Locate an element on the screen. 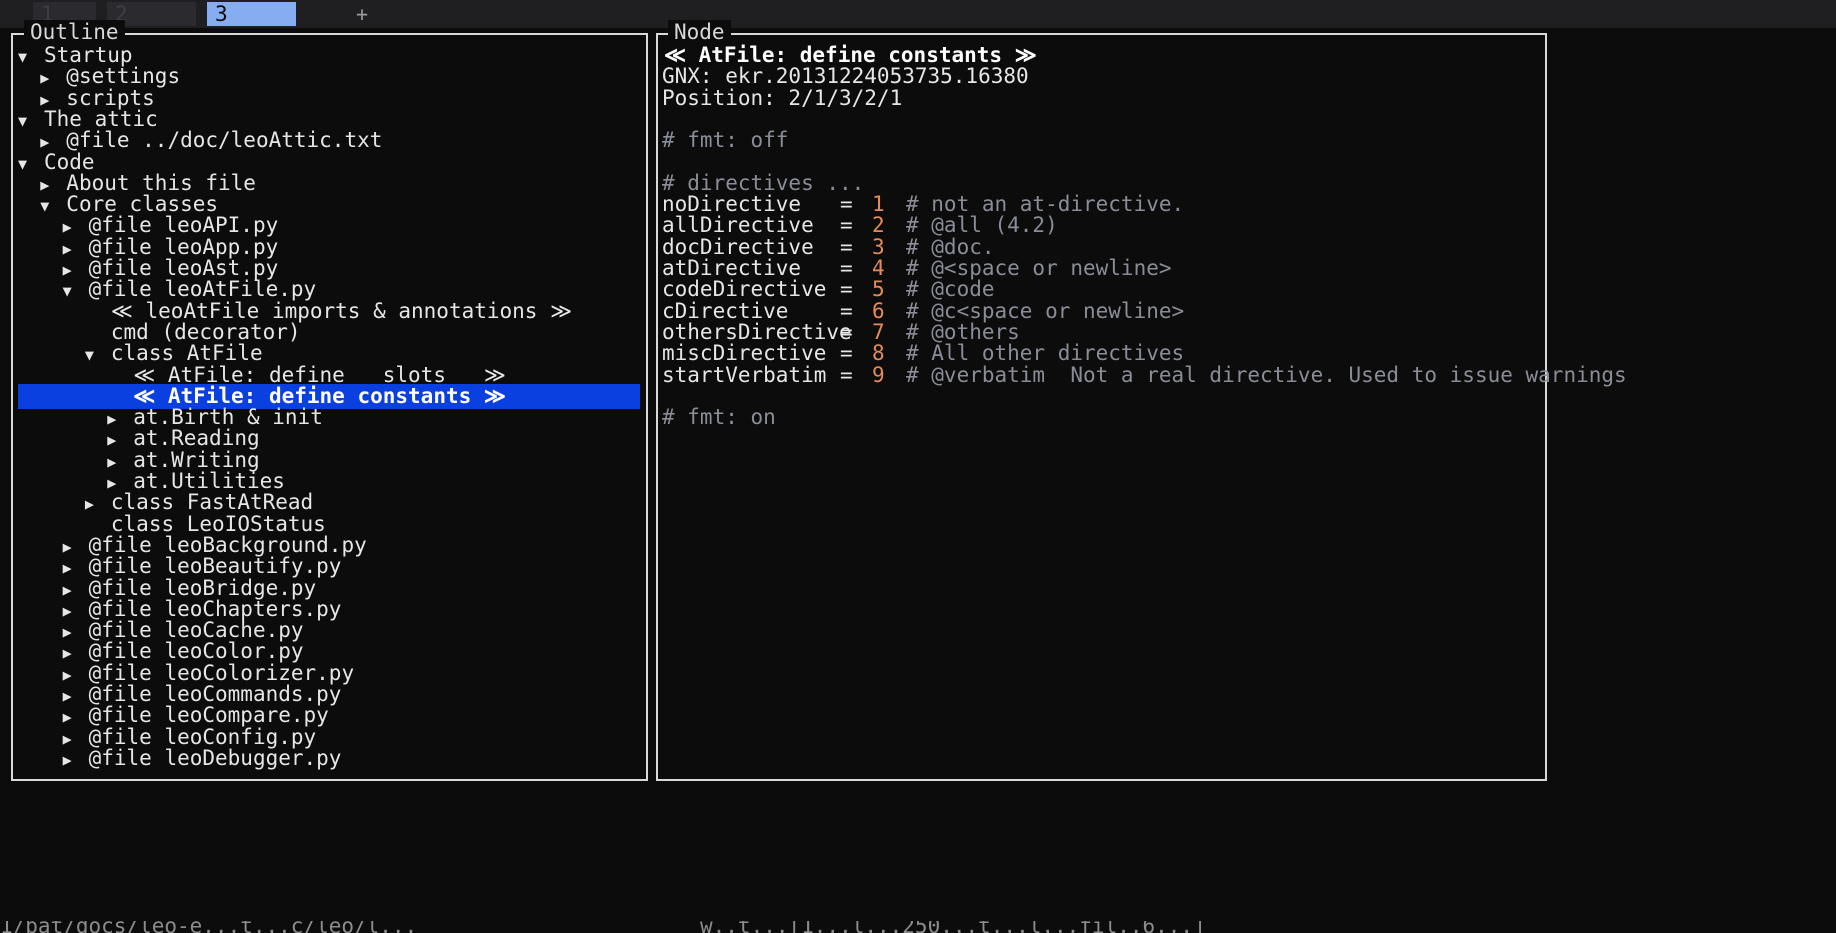 This screenshot has height=933, width=1836. expand-right-icon: ▶ is located at coordinates (76, 760).